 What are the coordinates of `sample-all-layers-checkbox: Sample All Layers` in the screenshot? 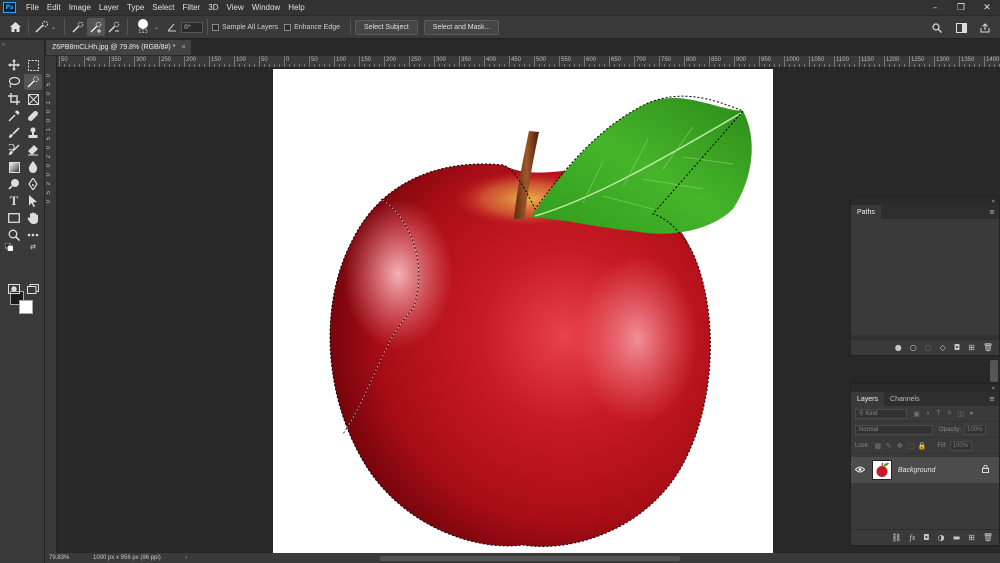 It's located at (245, 27).